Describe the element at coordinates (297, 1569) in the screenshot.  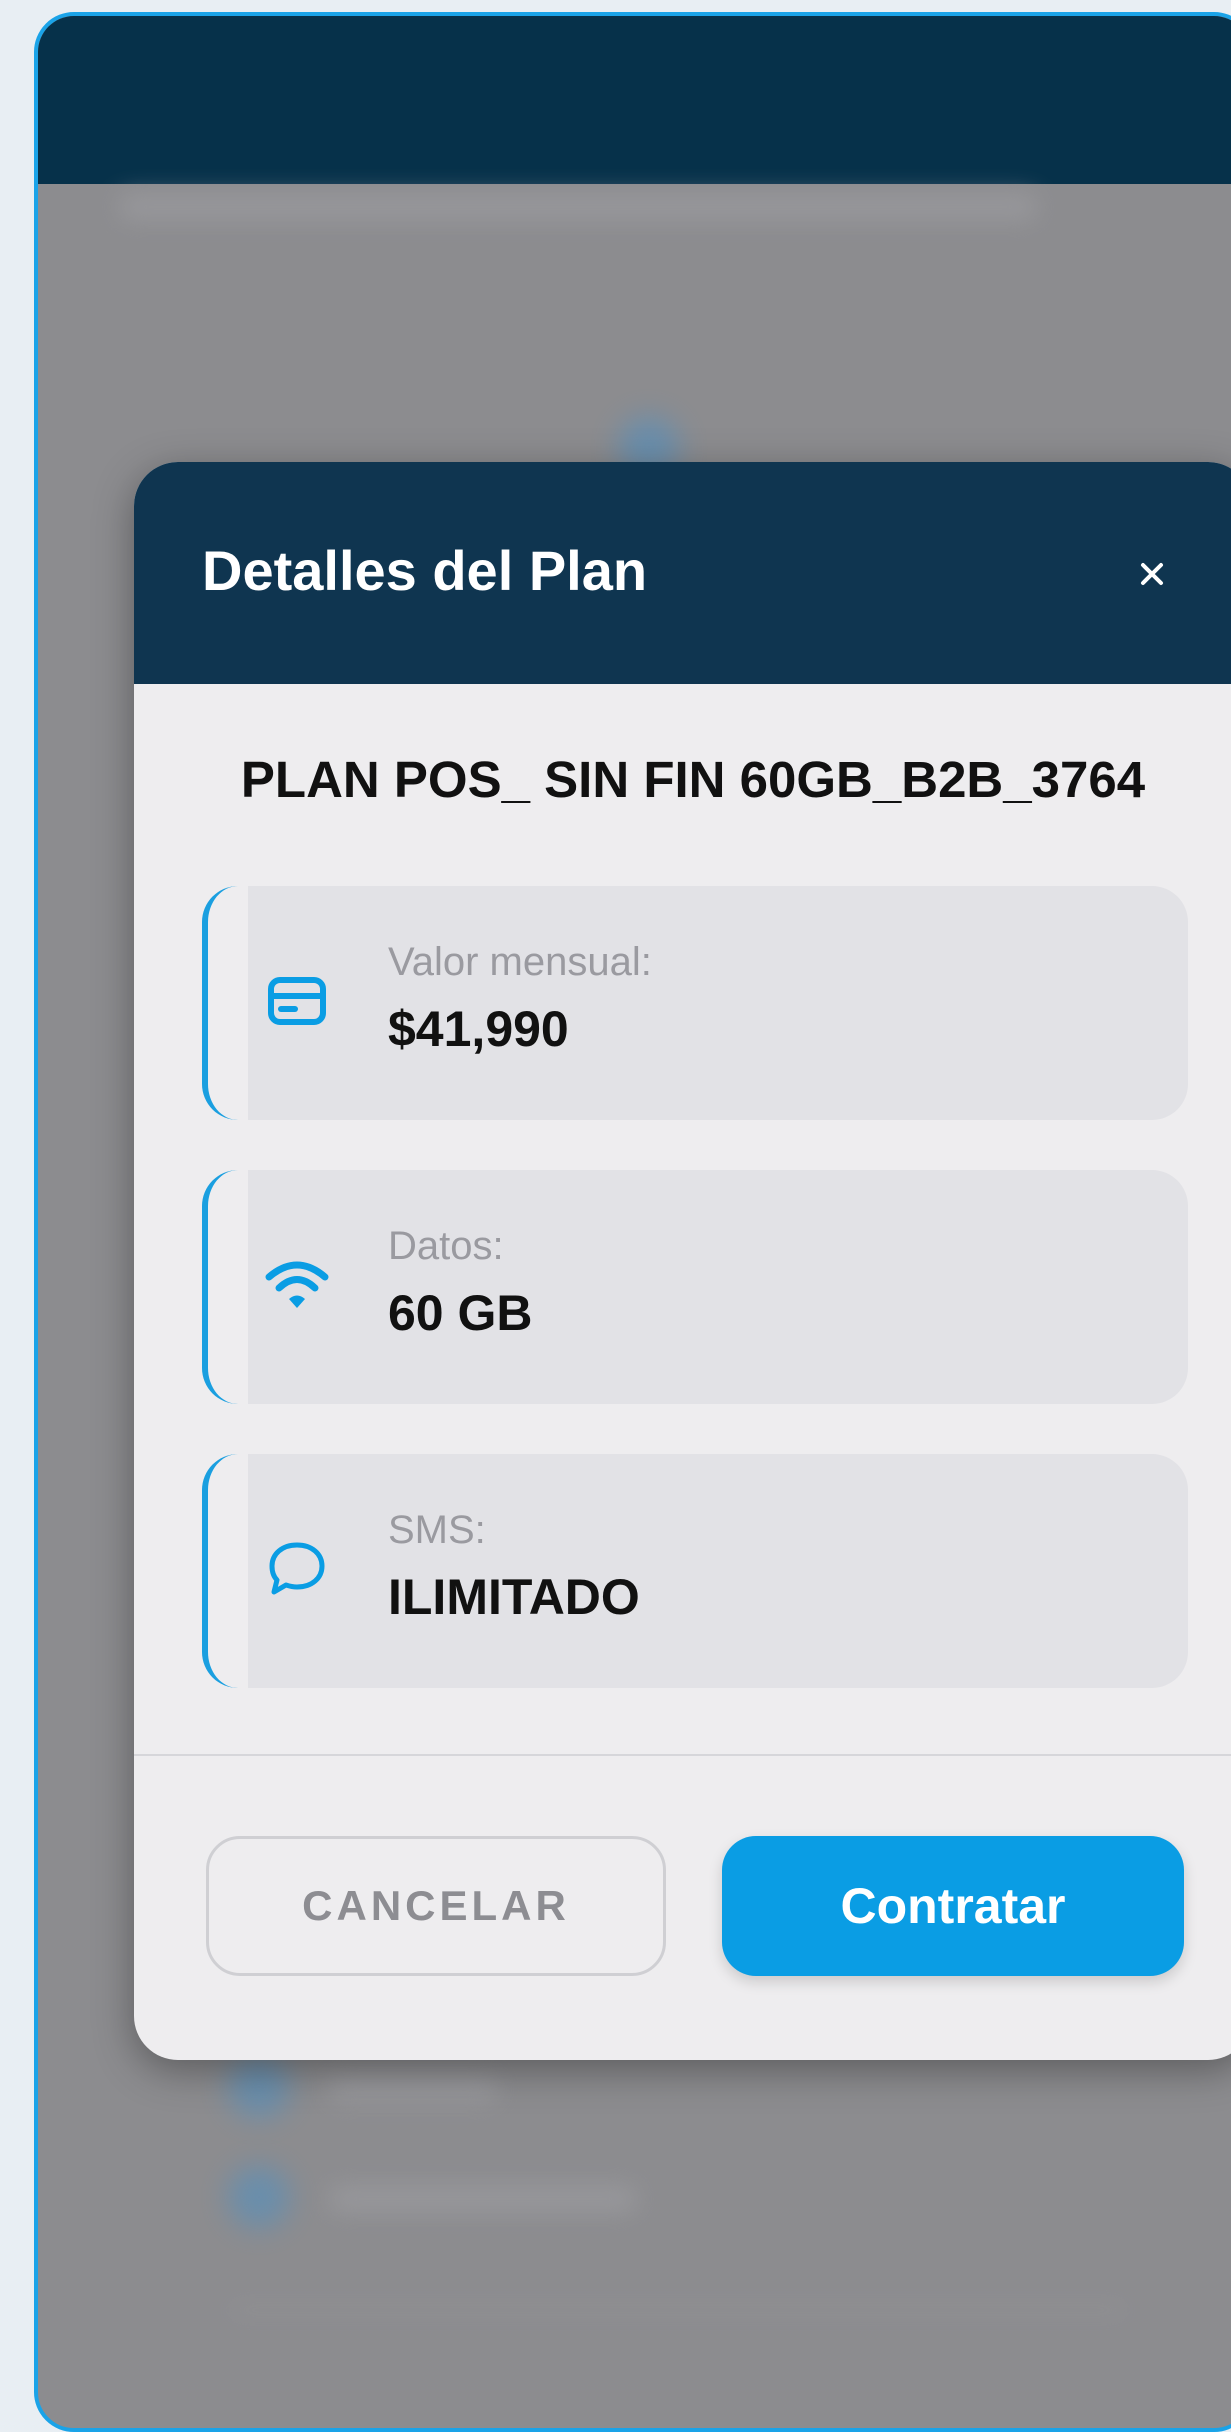
I see `chat-bubble-icon` at that location.